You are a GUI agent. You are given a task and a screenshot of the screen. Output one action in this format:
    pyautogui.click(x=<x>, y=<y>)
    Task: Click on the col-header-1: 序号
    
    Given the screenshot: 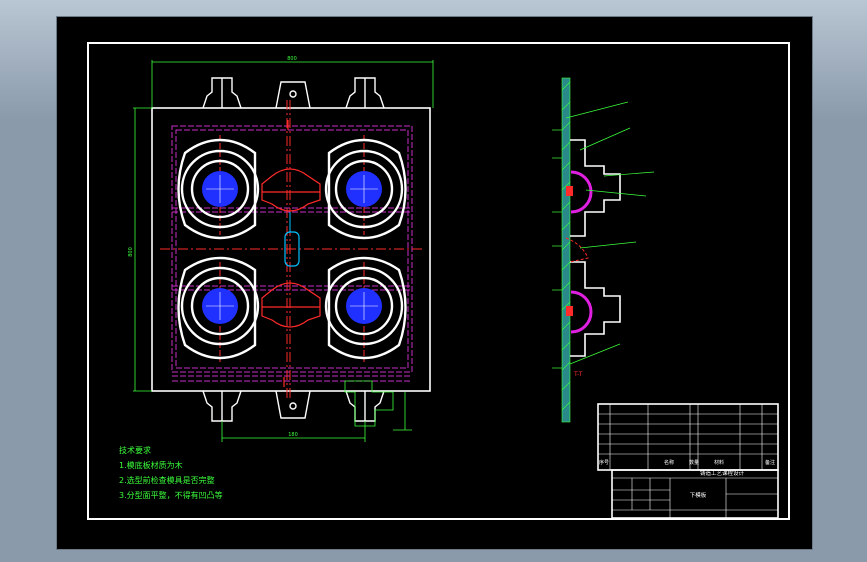 What is the action you would take?
    pyautogui.click(x=604, y=462)
    